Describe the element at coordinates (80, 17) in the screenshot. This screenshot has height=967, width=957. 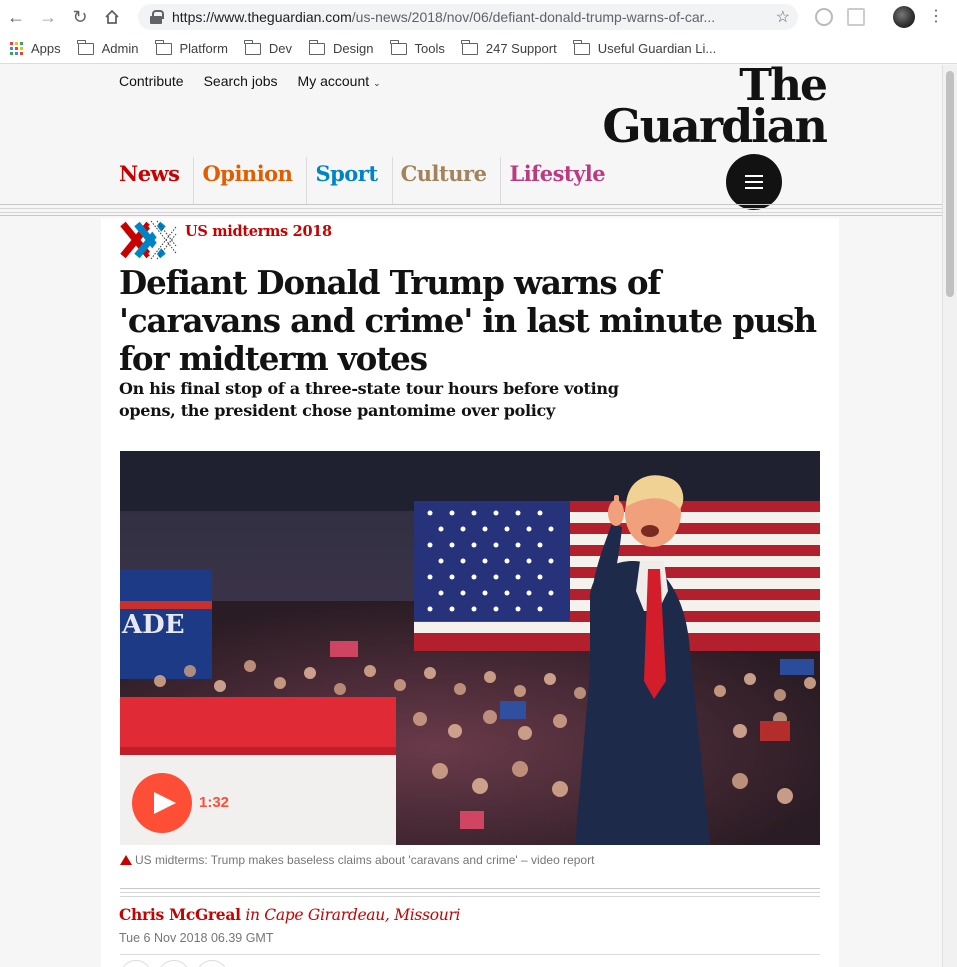
I see `reload-icon: ↻` at that location.